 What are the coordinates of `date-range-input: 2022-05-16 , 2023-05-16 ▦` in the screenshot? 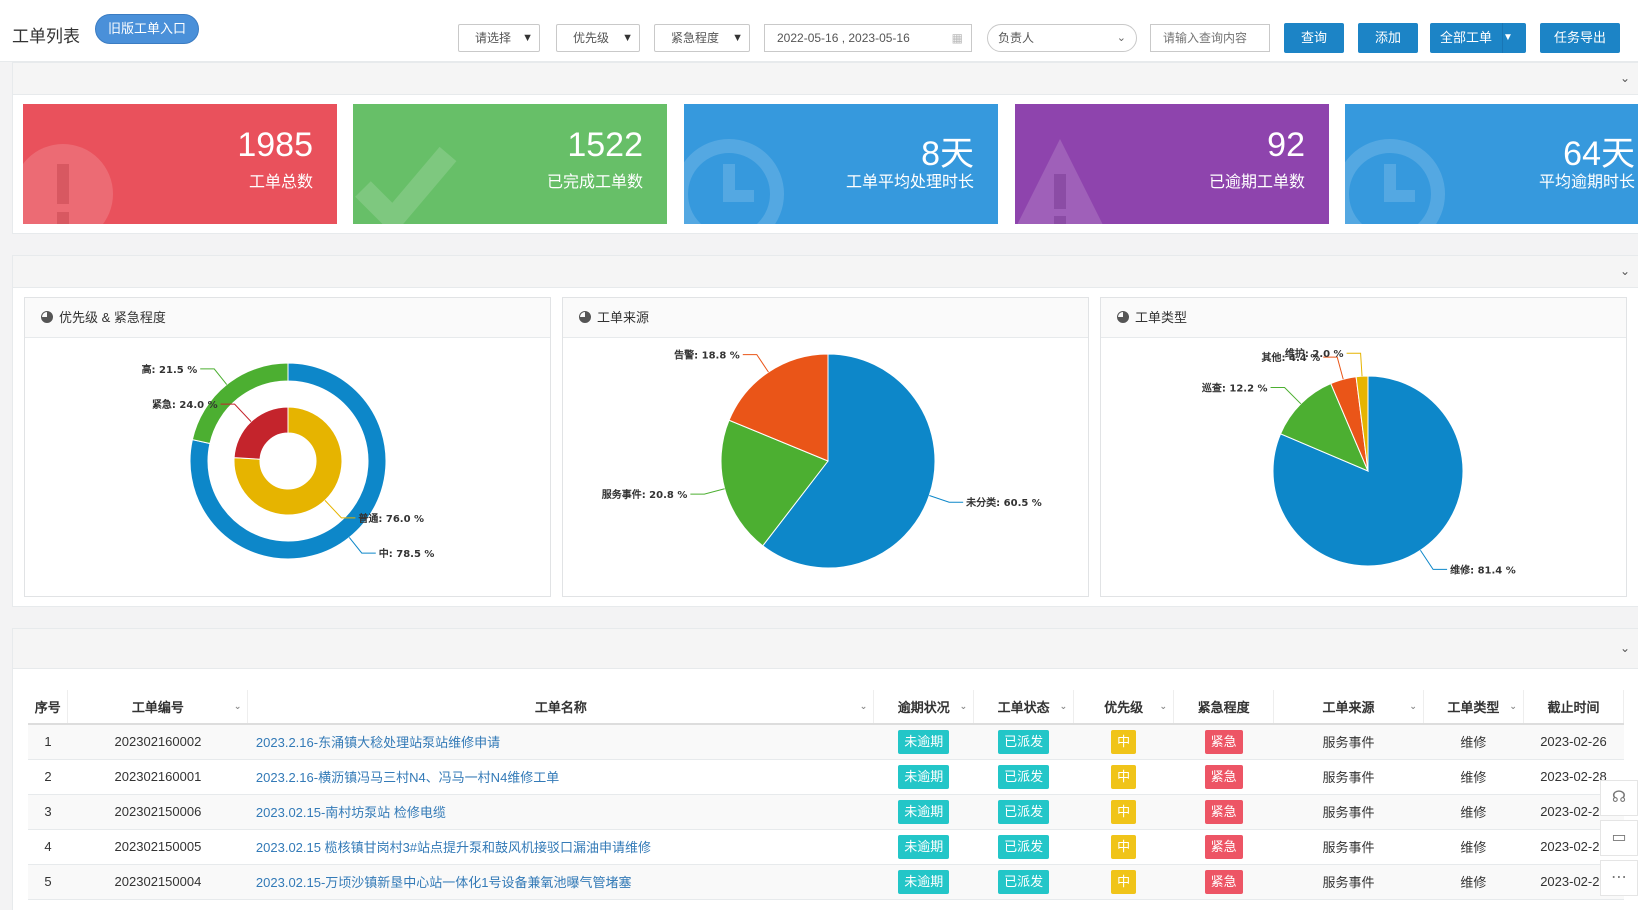 It's located at (868, 38).